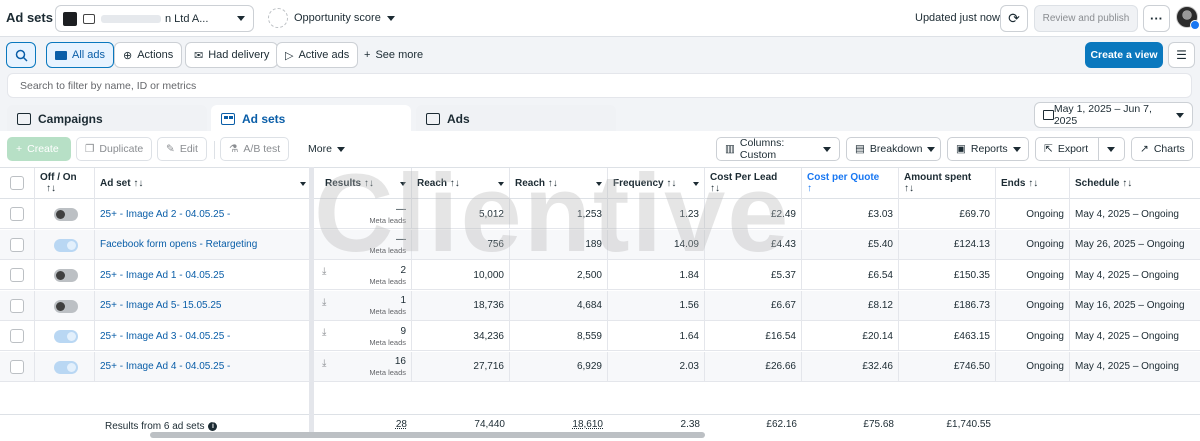 The height and width of the screenshot is (441, 1200). What do you see at coordinates (877, 366) in the screenshot?
I see `cpq-value: £32.46` at bounding box center [877, 366].